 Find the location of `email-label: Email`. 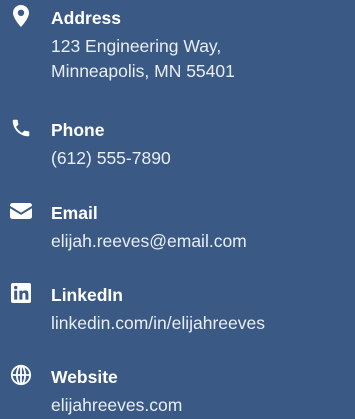

email-label: Email is located at coordinates (74, 213).